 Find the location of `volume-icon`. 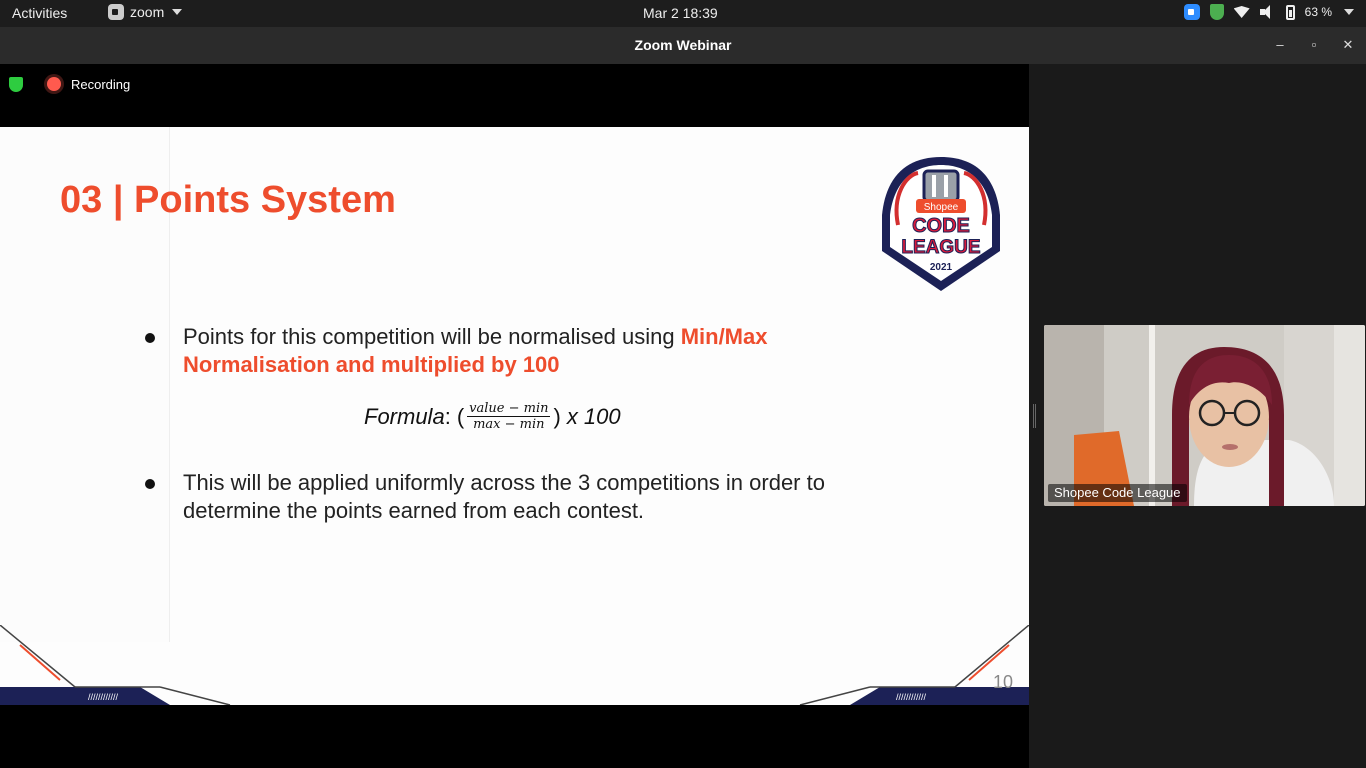

volume-icon is located at coordinates (1267, 12).